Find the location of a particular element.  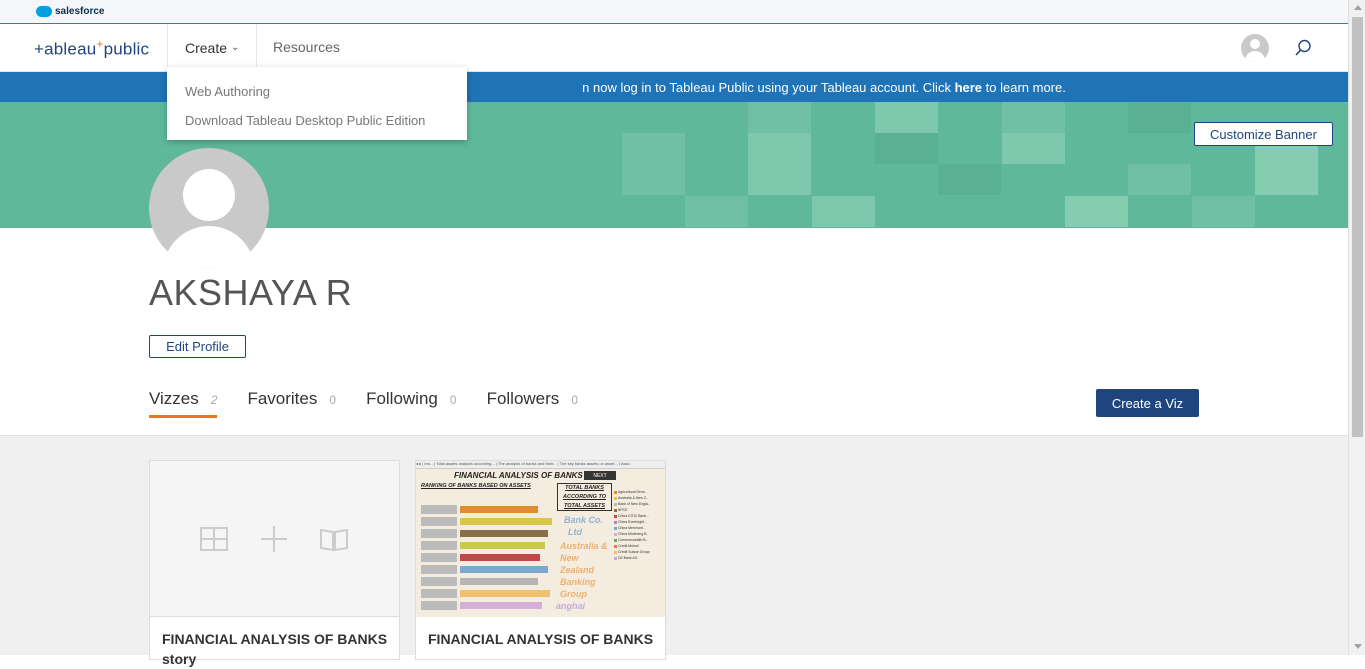

scroll-up-arrow-icon is located at coordinates (1358, 7).